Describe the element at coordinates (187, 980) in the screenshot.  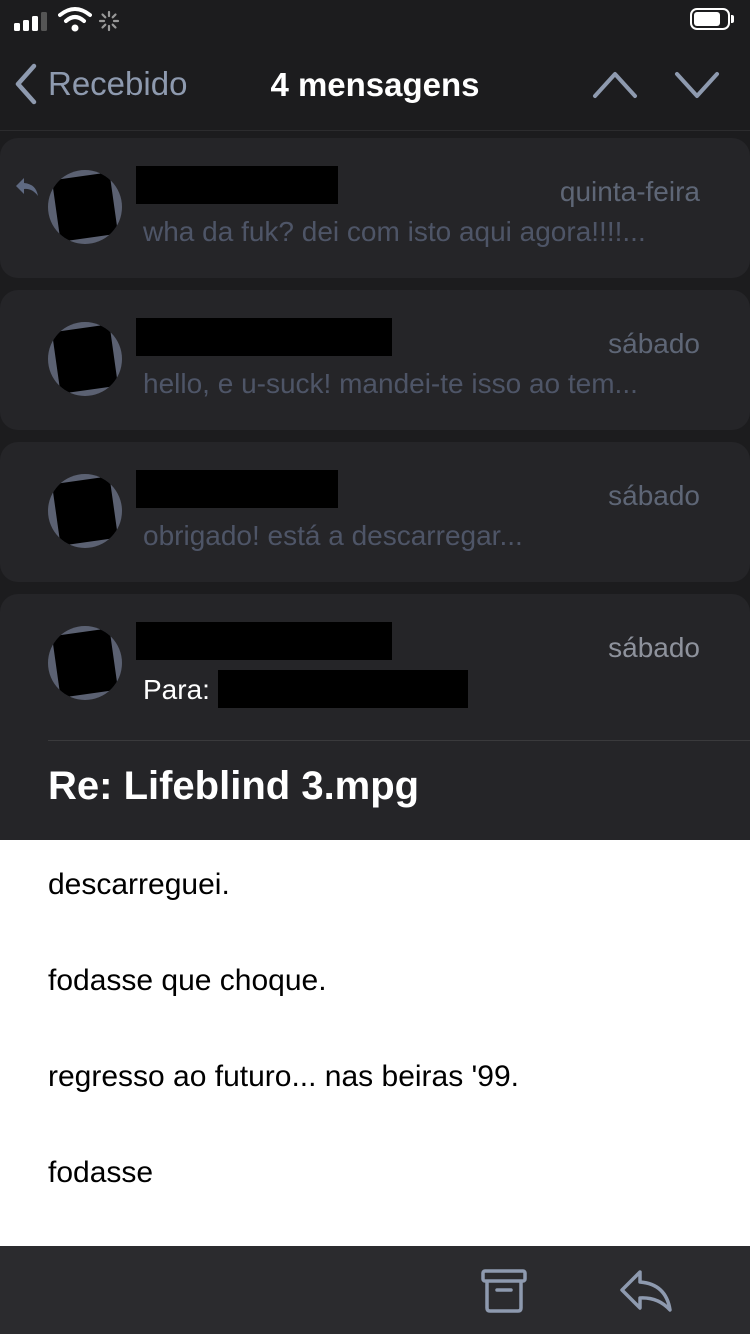
I see `body-line: fodasse que choque.` at that location.